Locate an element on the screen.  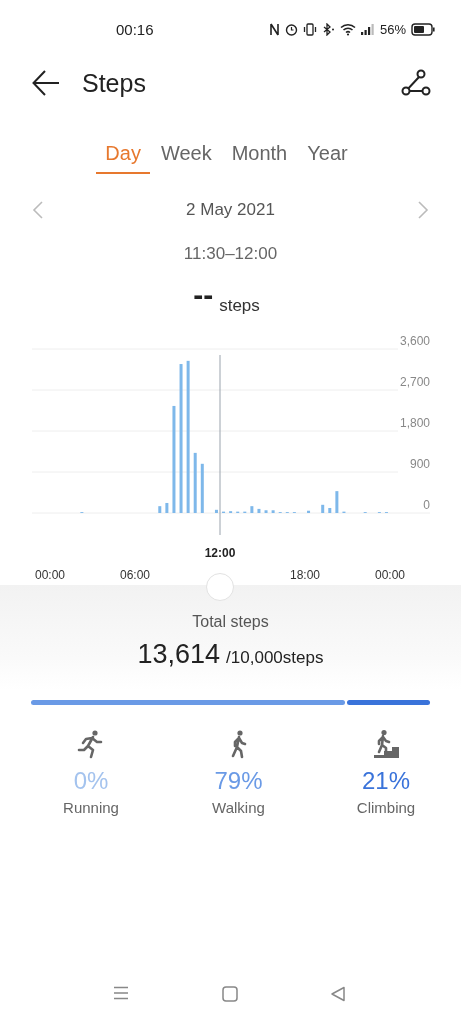
y-tick-label: 2,700 is located at coordinates (414, 382).